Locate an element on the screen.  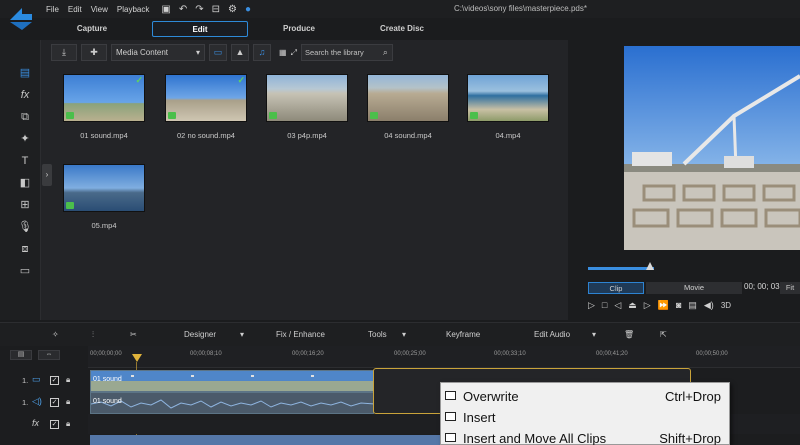
tab-capture: Capture is located at coordinates (92, 29).